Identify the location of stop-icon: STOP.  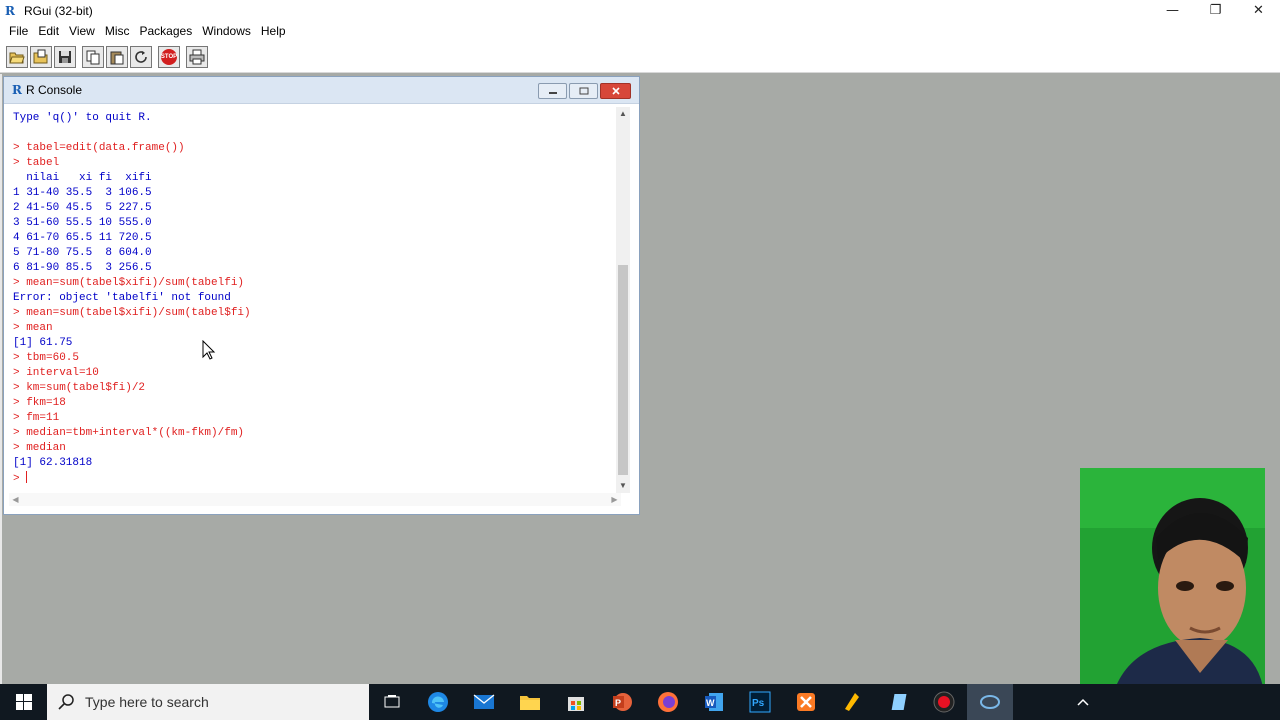
(169, 56).